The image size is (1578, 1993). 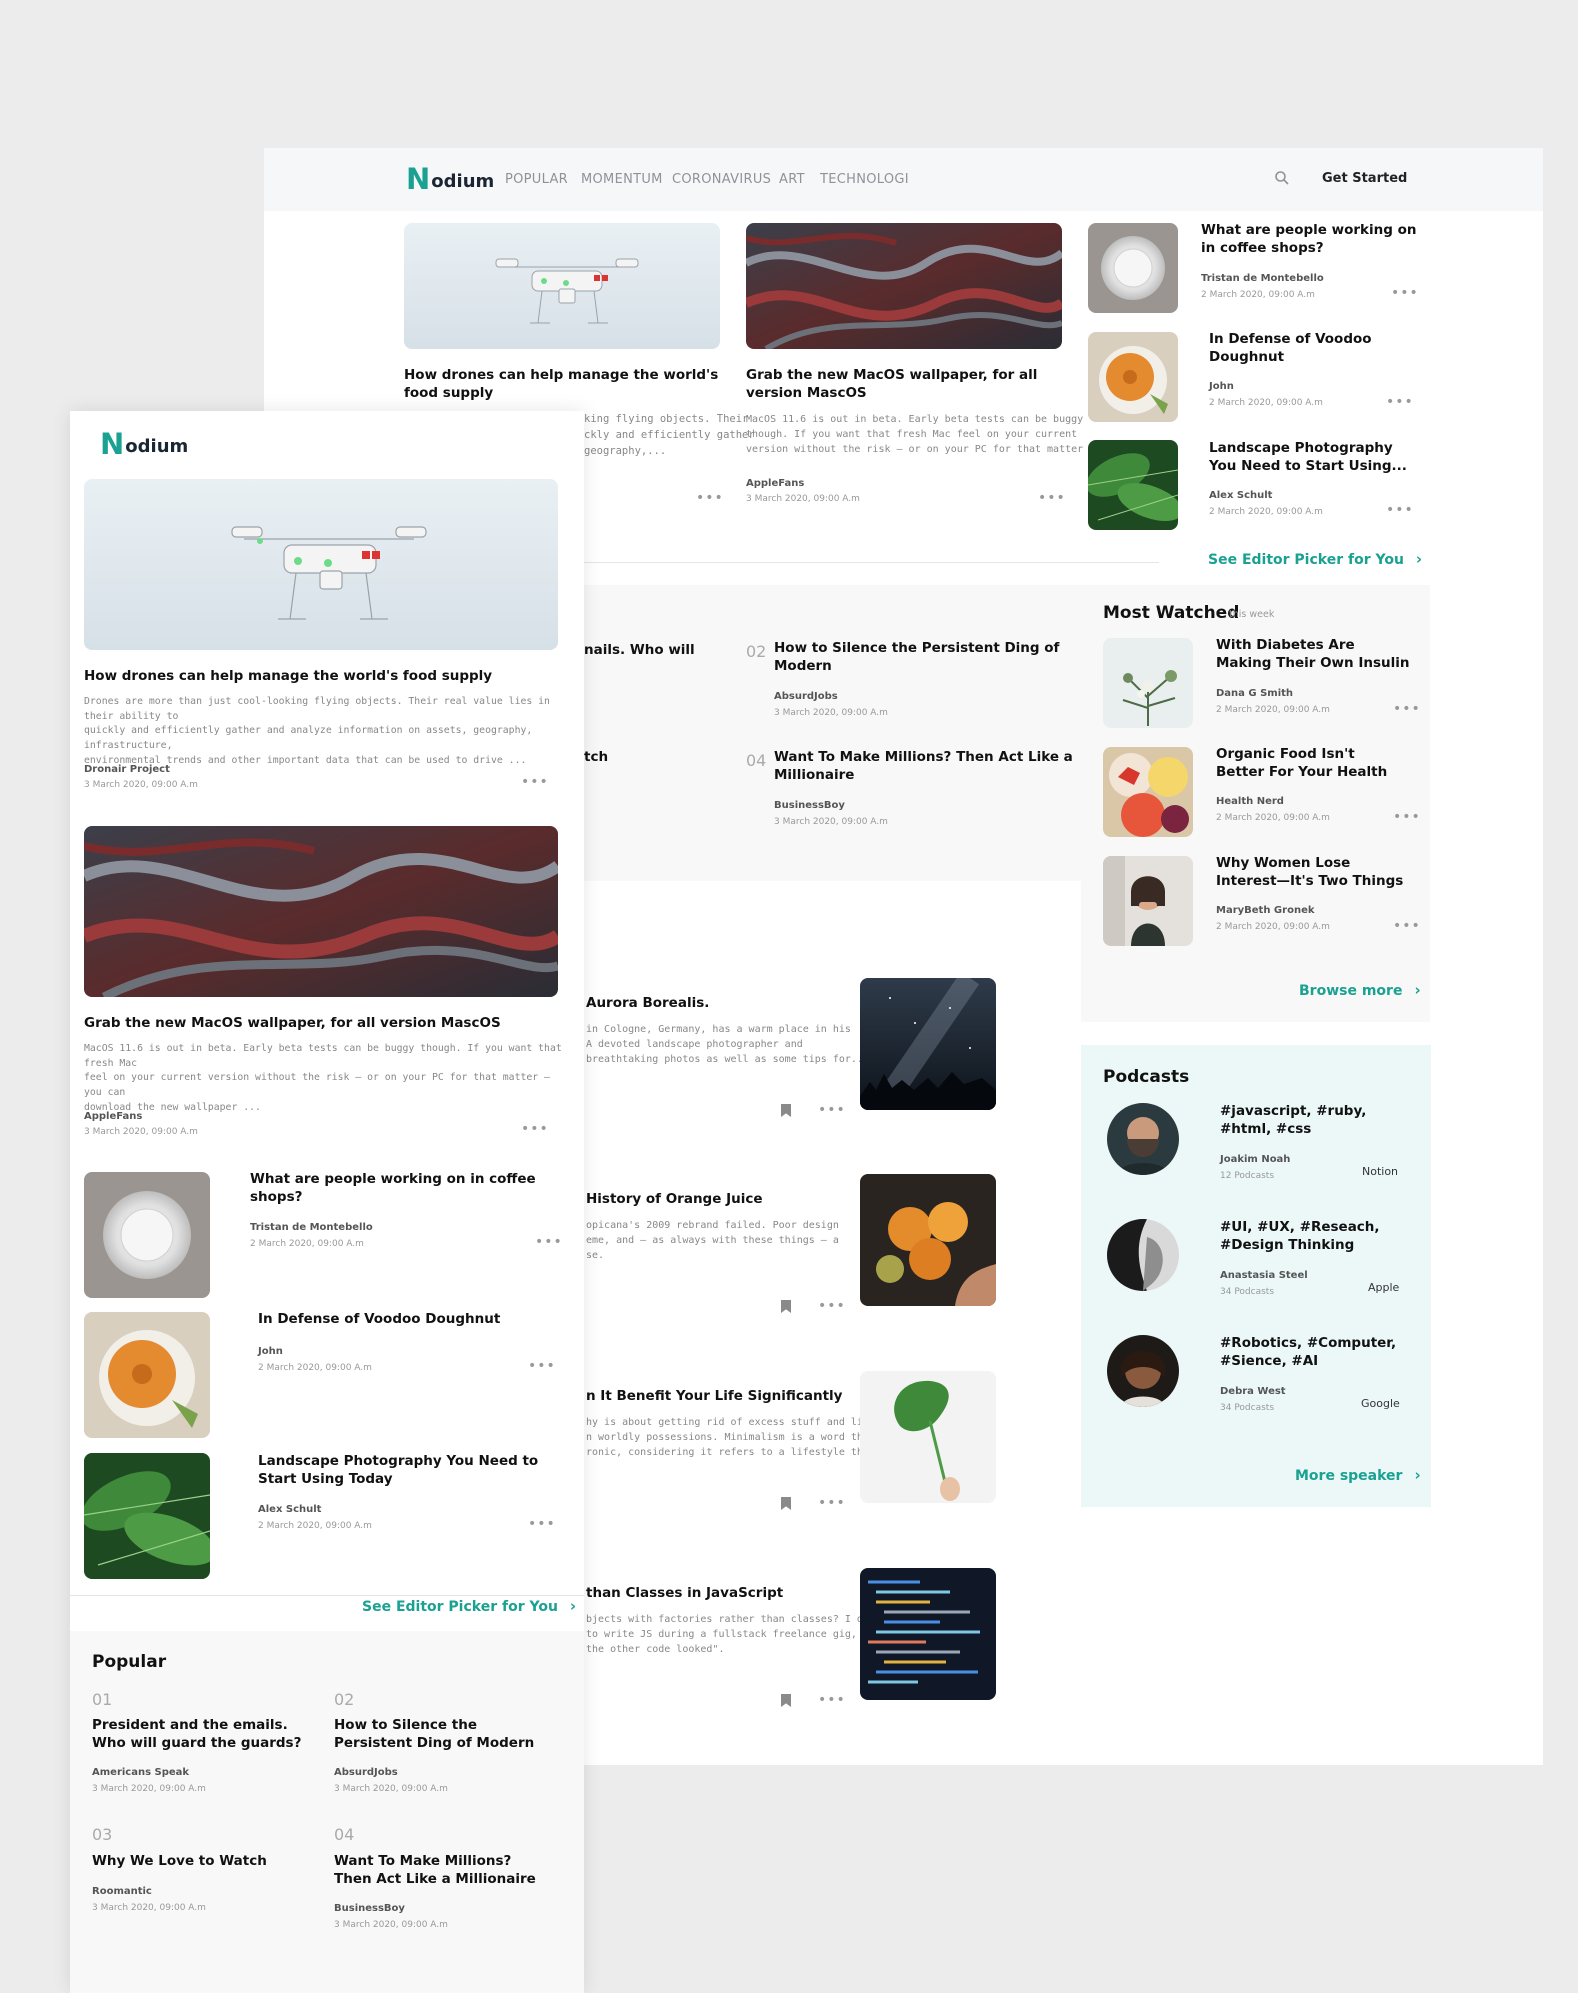 I want to click on browse-more-link: Browse more ›, so click(x=1360, y=990).